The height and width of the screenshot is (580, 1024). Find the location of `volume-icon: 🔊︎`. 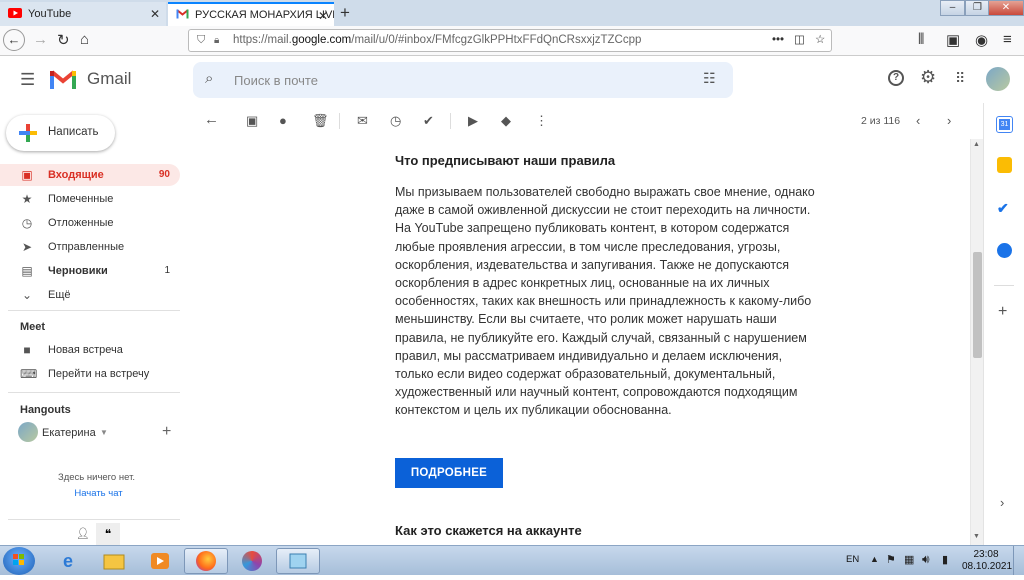

volume-icon: 🔊︎ is located at coordinates (926, 559).